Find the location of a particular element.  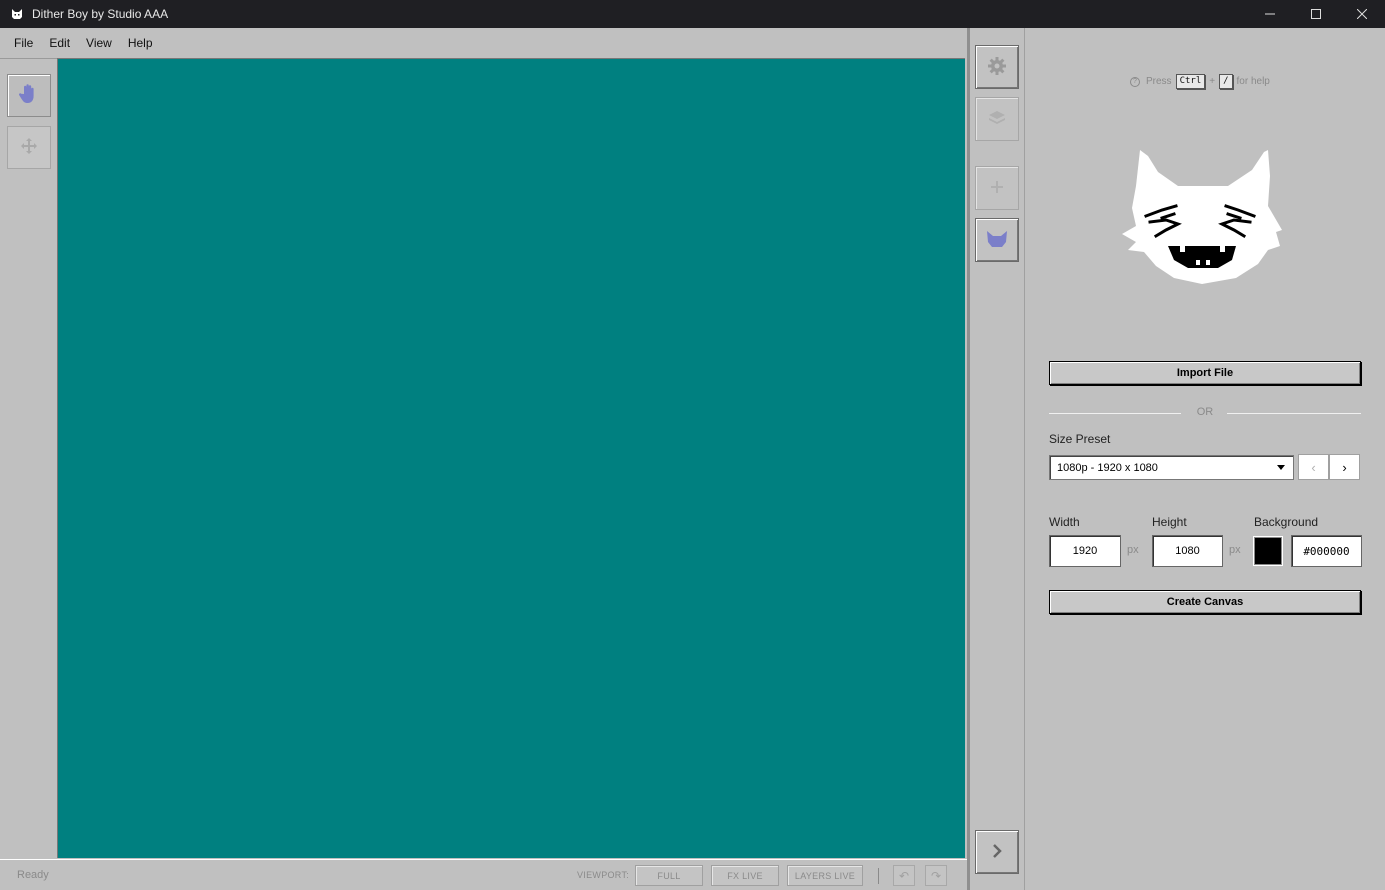

ctrl-key: Ctrl is located at coordinates (1190, 81).